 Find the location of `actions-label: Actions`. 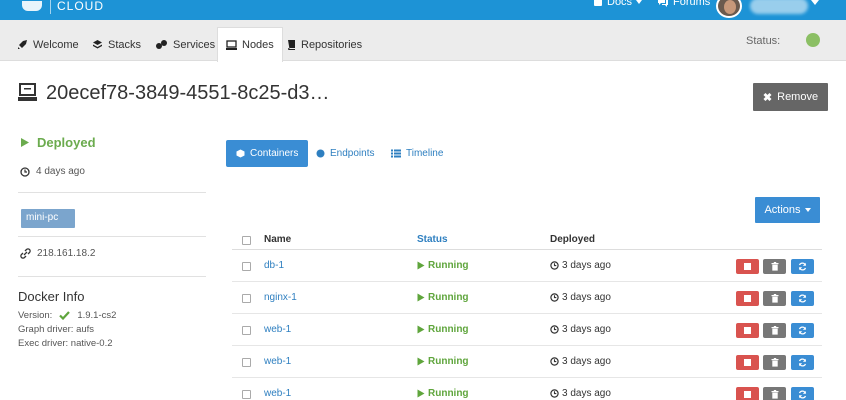

actions-label: Actions is located at coordinates (782, 210).